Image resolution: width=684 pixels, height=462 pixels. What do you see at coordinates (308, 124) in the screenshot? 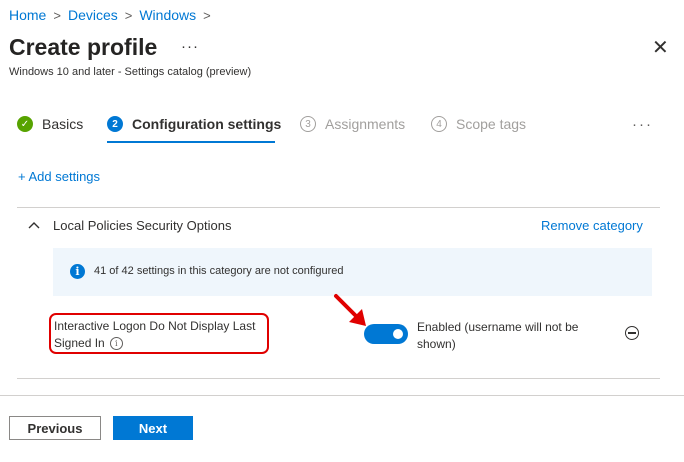
I see `step-number: 3` at bounding box center [308, 124].